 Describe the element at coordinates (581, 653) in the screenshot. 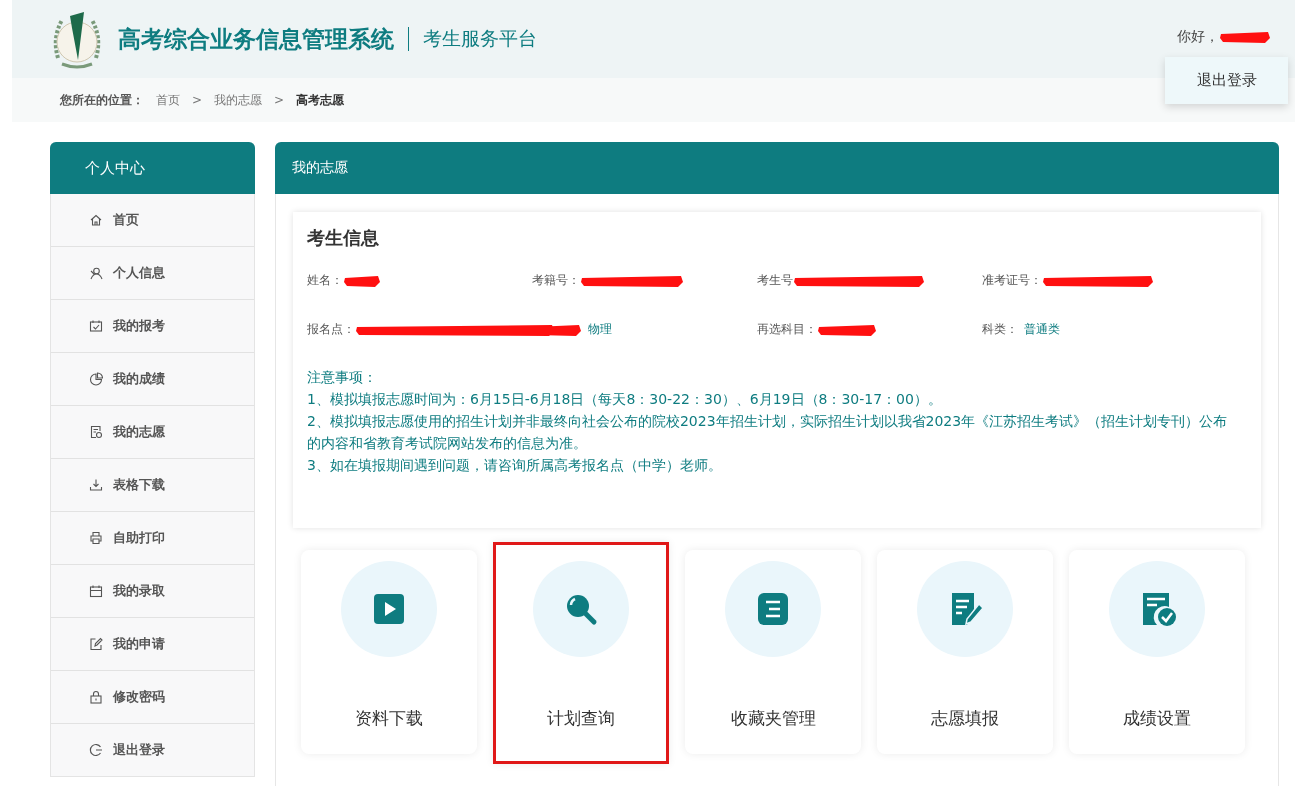

I see `feature-card: 计划查询` at that location.